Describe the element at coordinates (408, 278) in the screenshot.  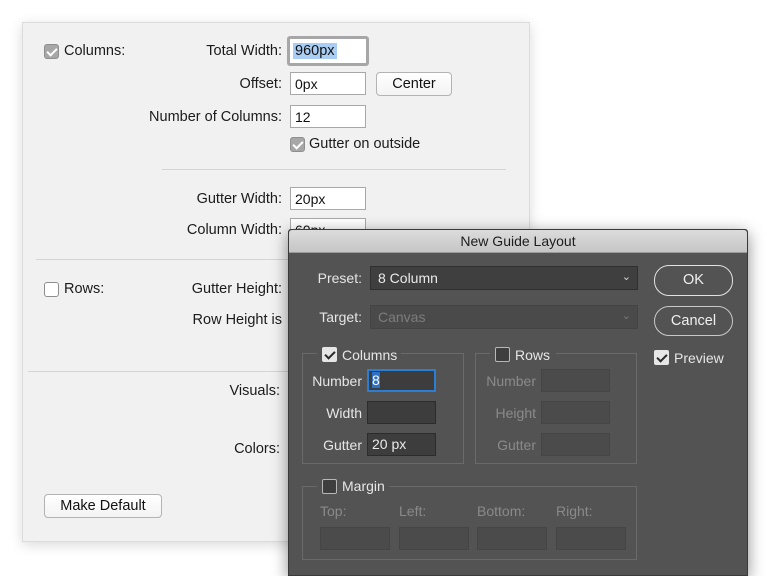
I see `preset-value: 8 Column` at that location.